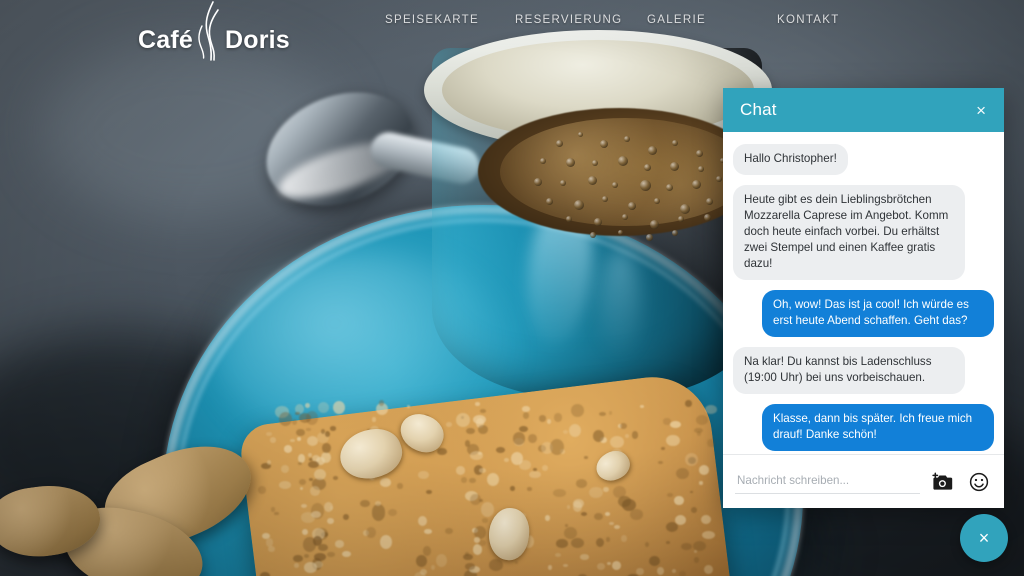  What do you see at coordinates (863, 110) in the screenshot?
I see `chat-header: Chat ×` at bounding box center [863, 110].